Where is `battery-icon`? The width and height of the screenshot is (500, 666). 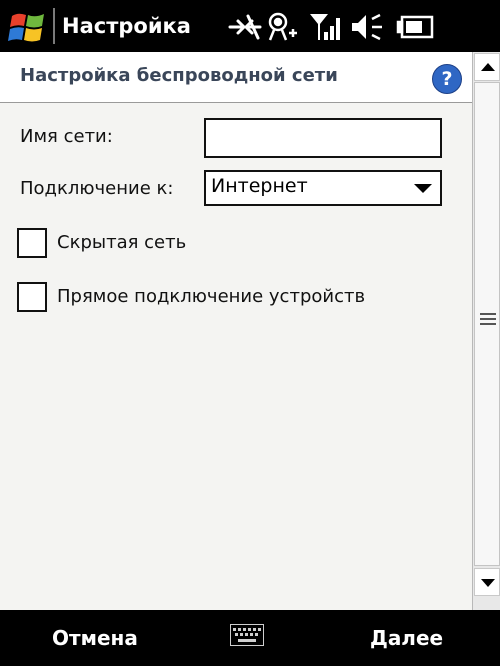 battery-icon is located at coordinates (415, 27).